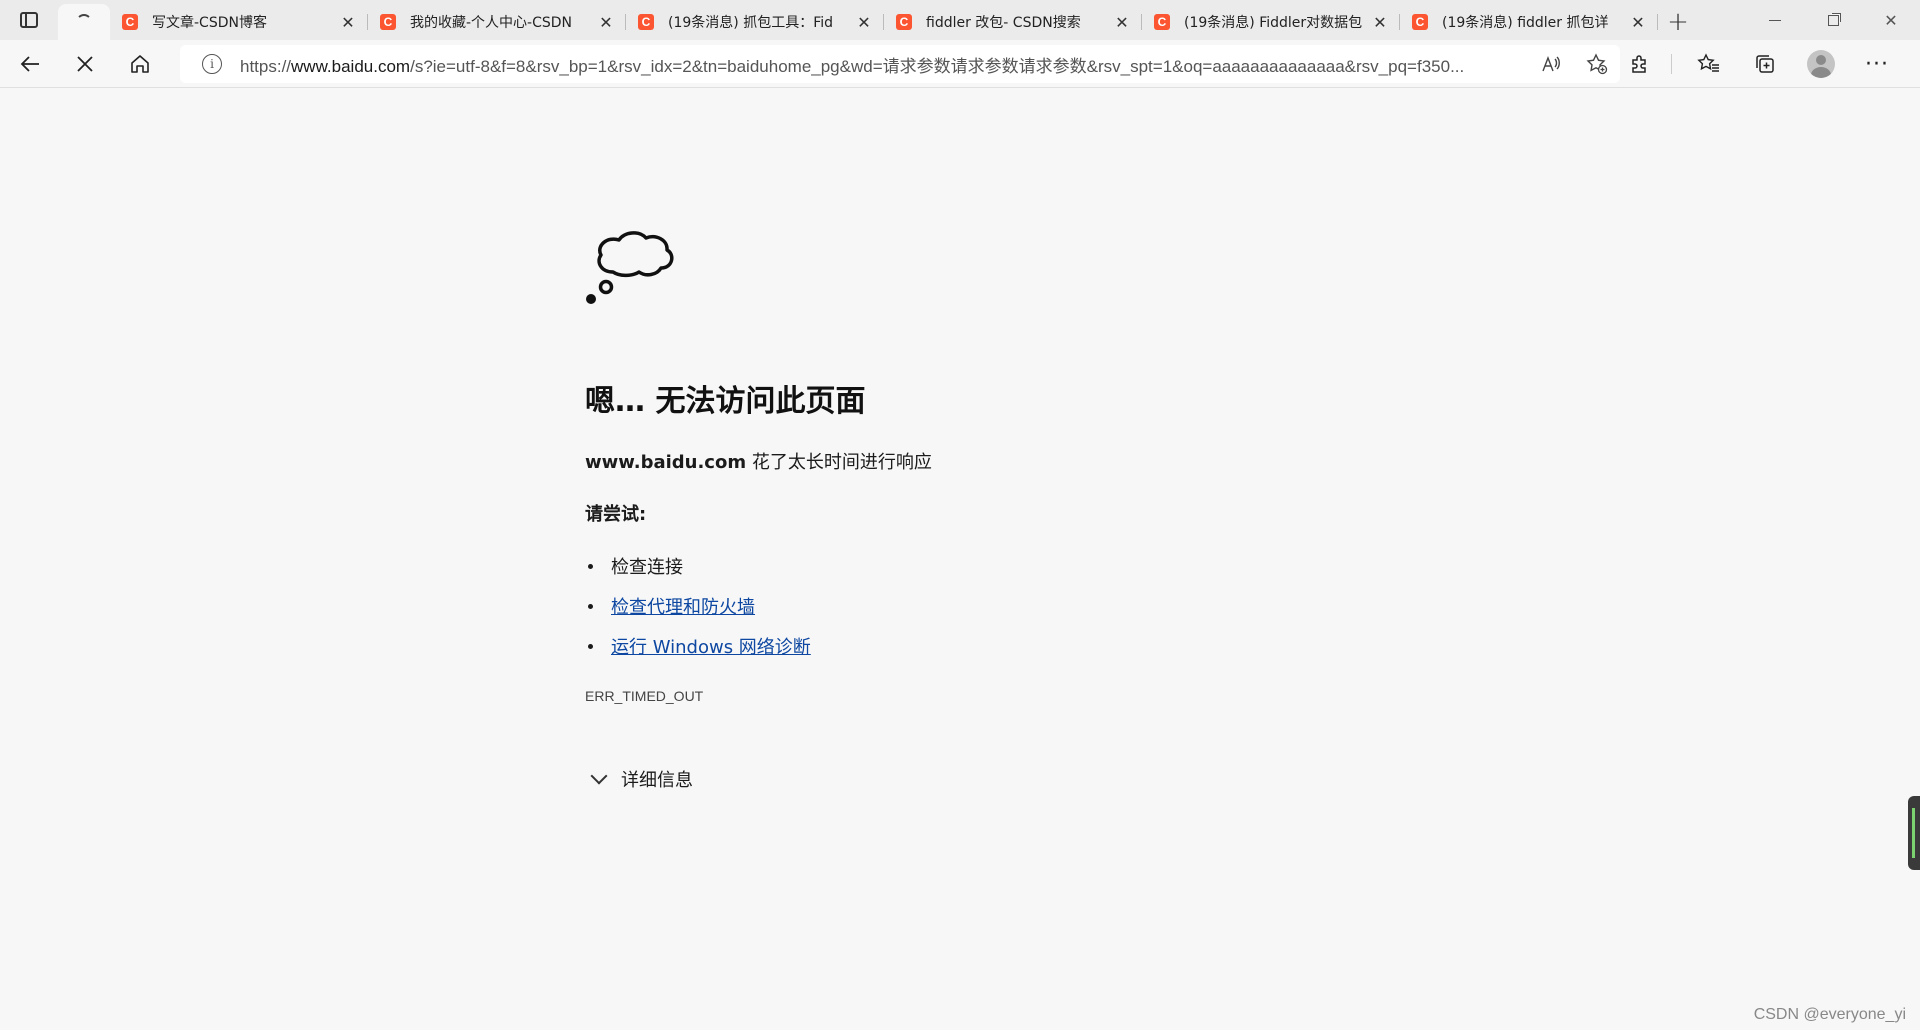 The image size is (1920, 1030). I want to click on try-label: 请尝试:, so click(616, 514).